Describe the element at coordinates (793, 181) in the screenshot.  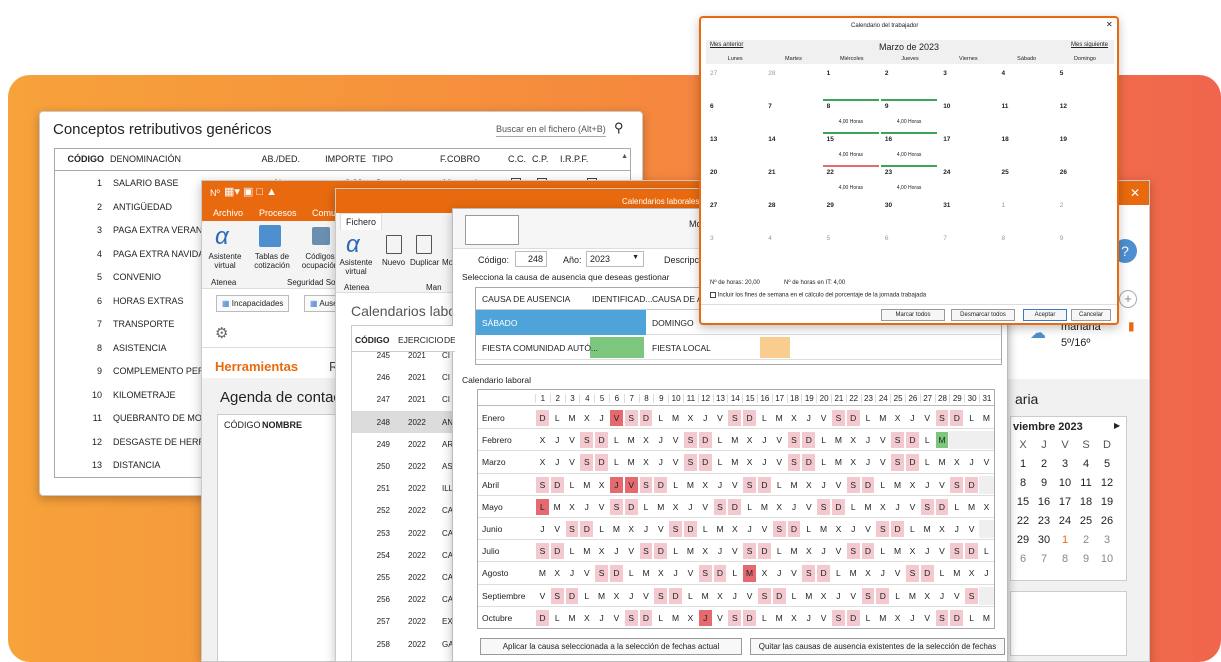
I see `day-cell: 21` at that location.